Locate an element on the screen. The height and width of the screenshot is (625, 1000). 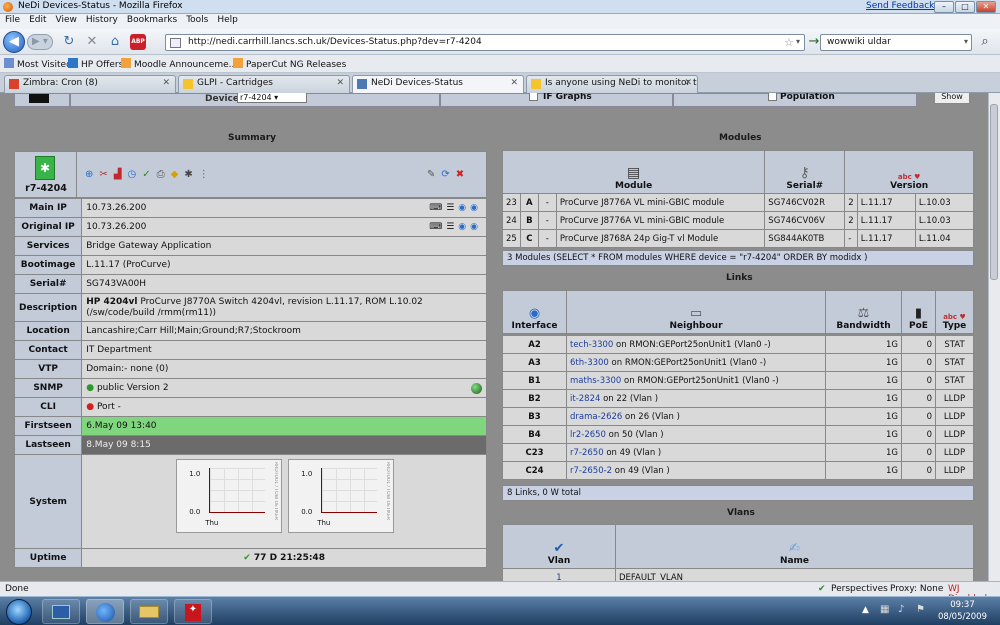
menu-tools: Tools is located at coordinates (196, 19).